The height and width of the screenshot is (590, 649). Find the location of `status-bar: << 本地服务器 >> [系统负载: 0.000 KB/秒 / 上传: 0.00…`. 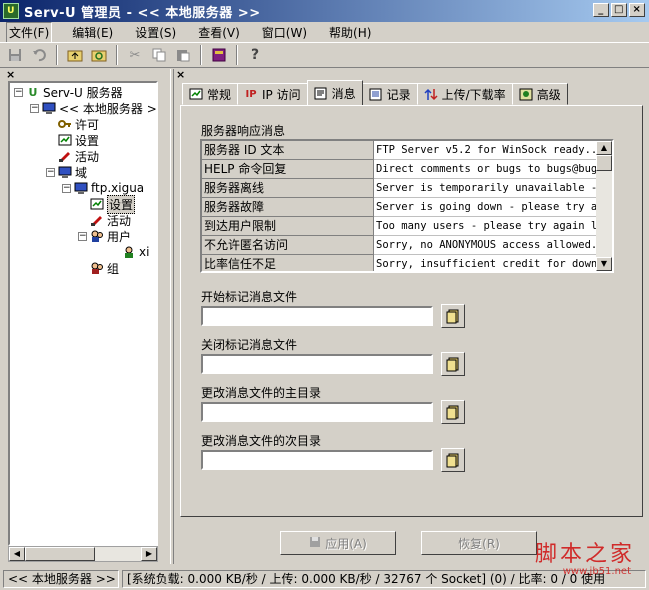

status-bar: << 本地服务器 >> [系统负载: 0.000 KB/秒 / 上传: 0.00… is located at coordinates (324, 578).